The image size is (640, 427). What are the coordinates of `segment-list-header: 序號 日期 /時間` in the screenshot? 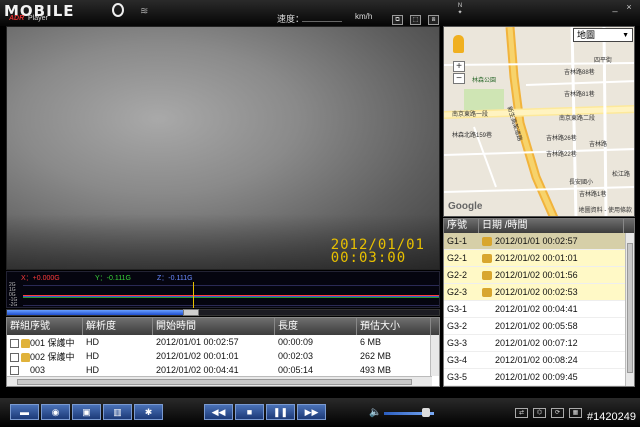 It's located at (539, 226).